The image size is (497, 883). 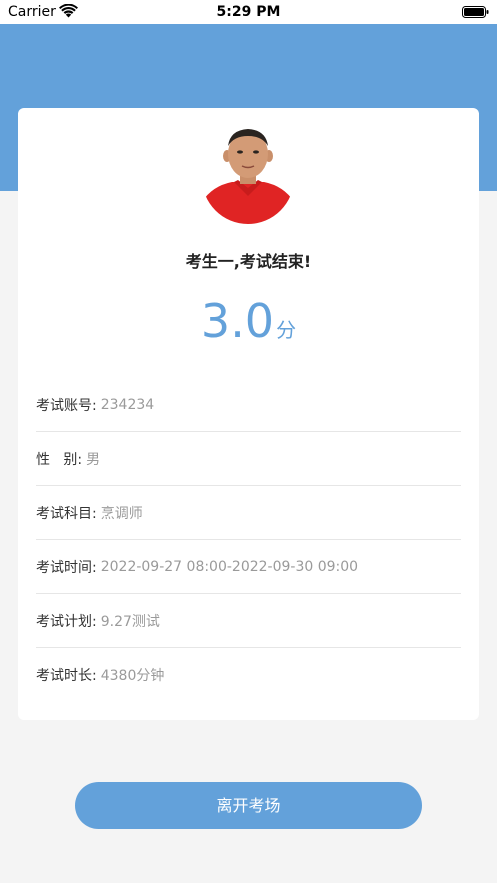 What do you see at coordinates (66, 676) in the screenshot?
I see `info-label: 考试时长:` at bounding box center [66, 676].